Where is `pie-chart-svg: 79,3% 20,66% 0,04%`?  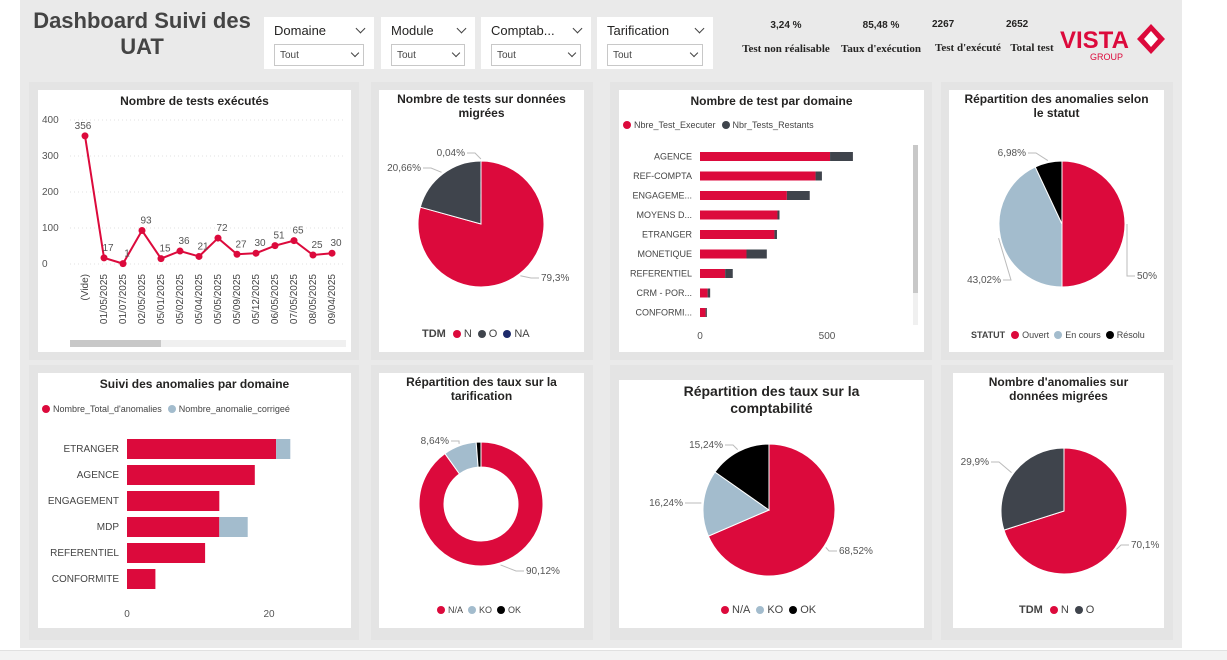 pie-chart-svg: 79,3% 20,66% 0,04% is located at coordinates (478, 218).